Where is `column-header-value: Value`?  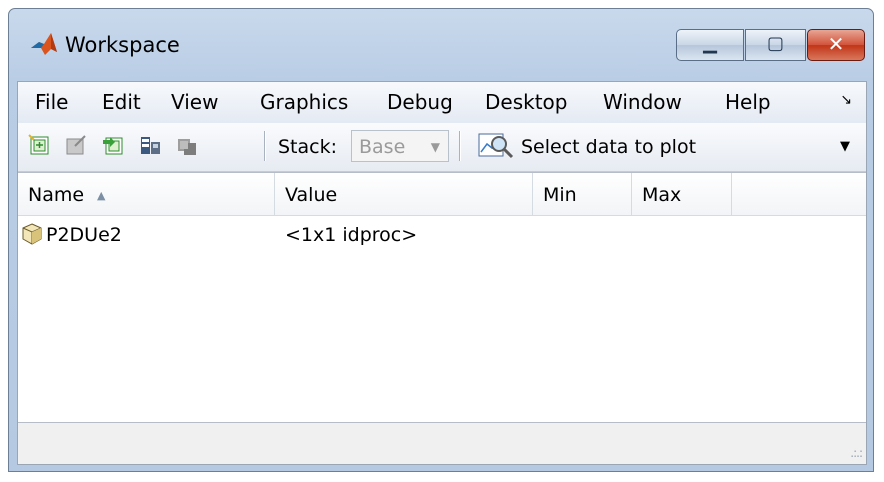 column-header-value: Value is located at coordinates (404, 194).